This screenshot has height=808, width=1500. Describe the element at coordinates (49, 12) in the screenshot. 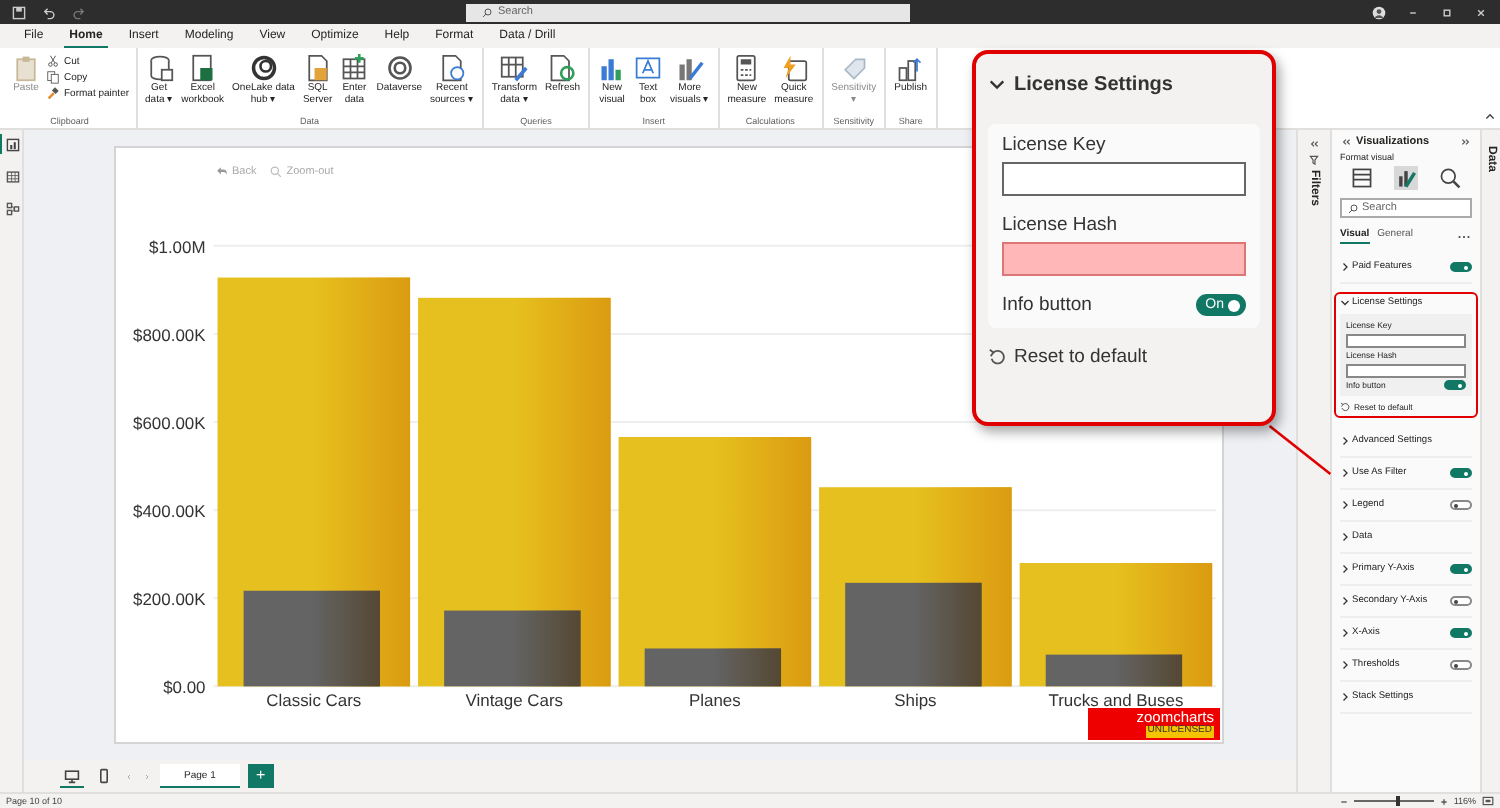

I see `undo-icon` at that location.